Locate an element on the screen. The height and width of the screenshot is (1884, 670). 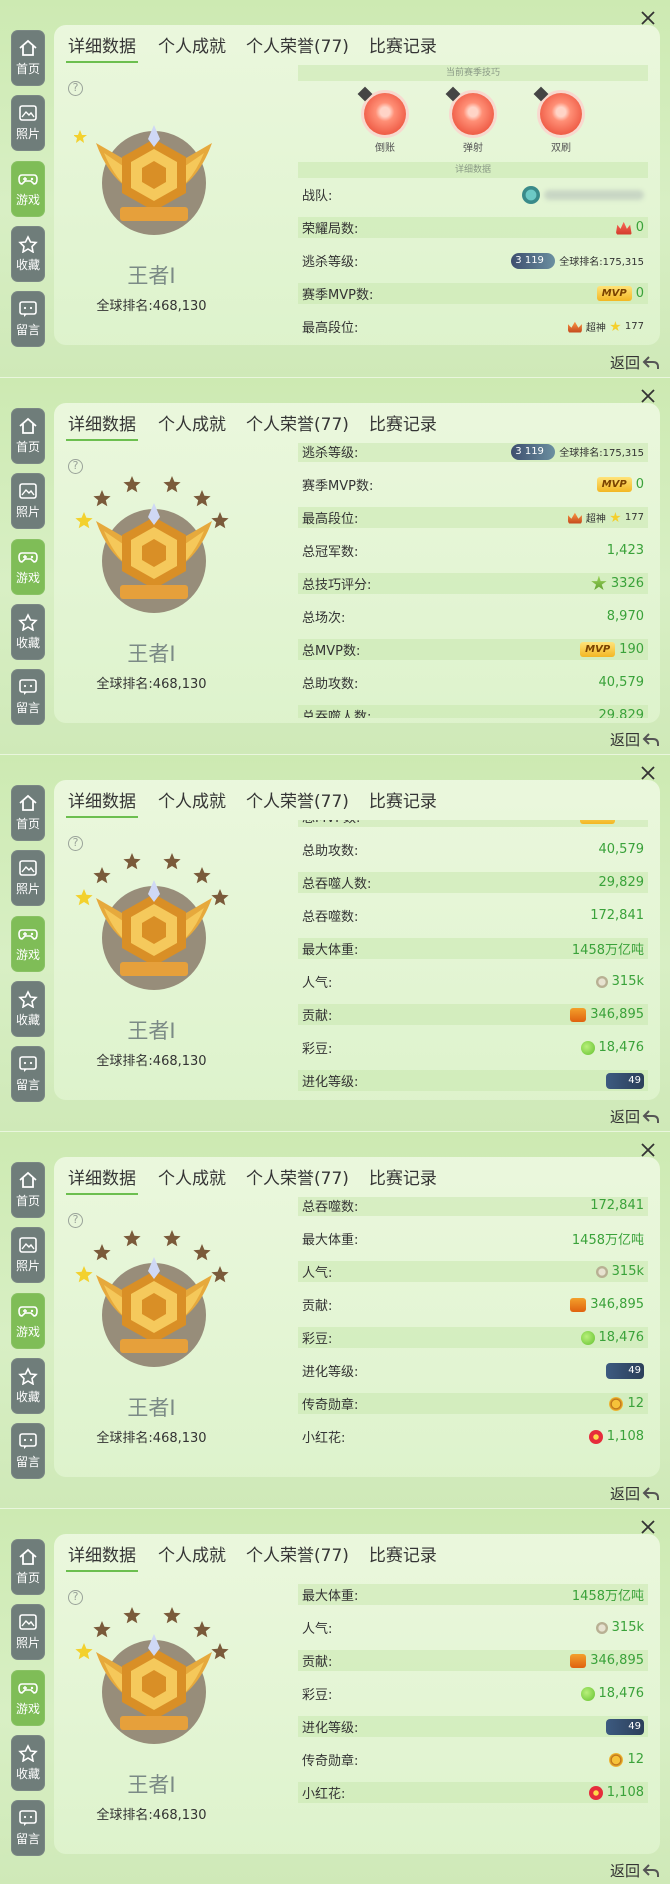
skill-item: 双刷 is located at coordinates (561, 123).